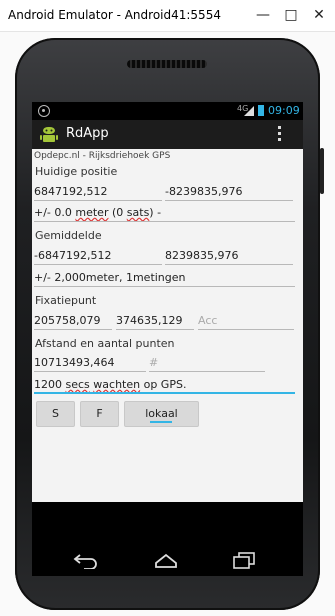 The height and width of the screenshot is (616, 335). What do you see at coordinates (246, 322) in the screenshot?
I see `fixpoint-acc-field: Acc` at bounding box center [246, 322].